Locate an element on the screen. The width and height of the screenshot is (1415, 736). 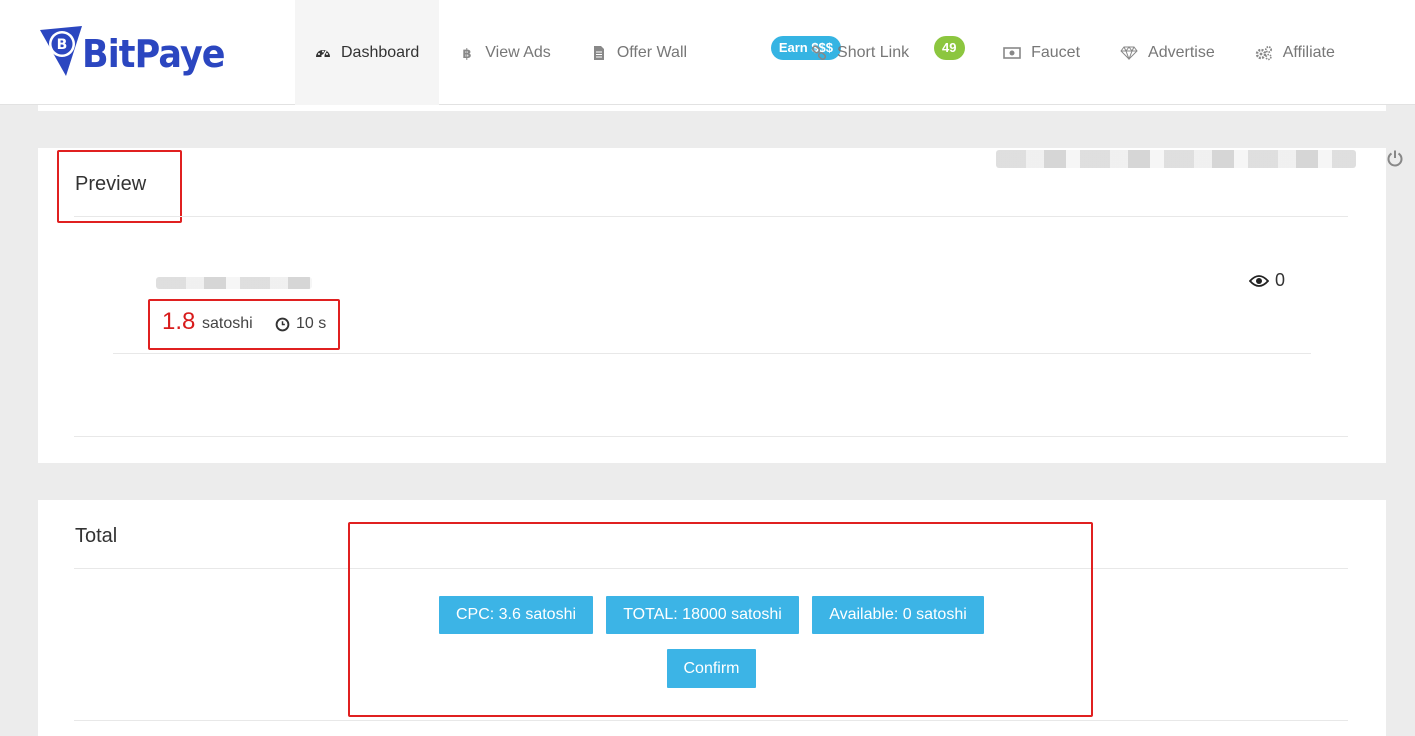
nav-label: Short Link is located at coordinates (873, 52).